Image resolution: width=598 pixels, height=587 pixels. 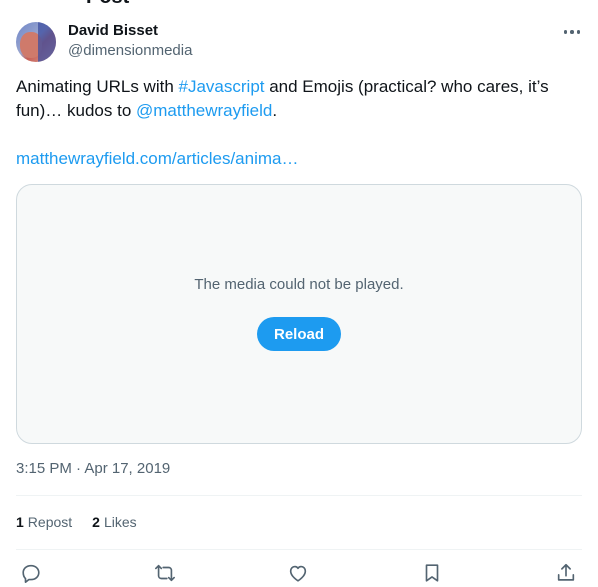 I want to click on post-timestamp: 3:15 PM · Apr 17, 2019, so click(x=93, y=468).